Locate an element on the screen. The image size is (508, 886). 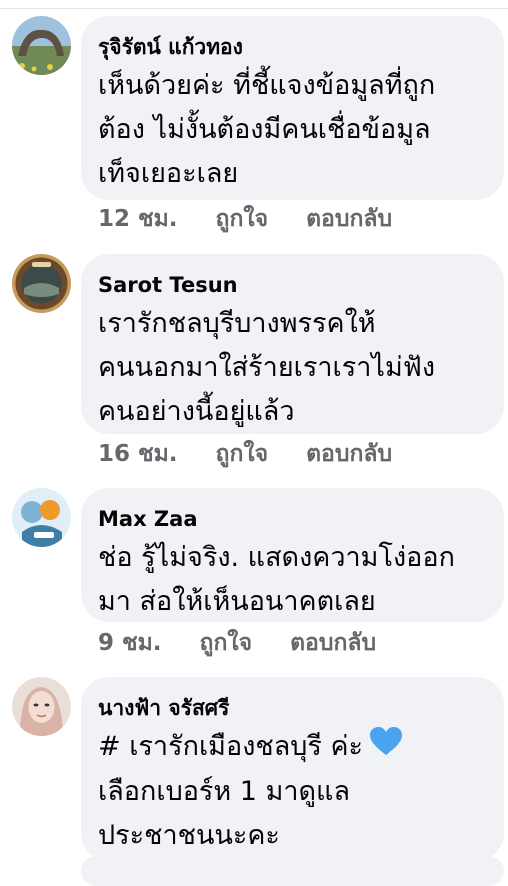
sticker-avatar-icon is located at coordinates (41, 517).